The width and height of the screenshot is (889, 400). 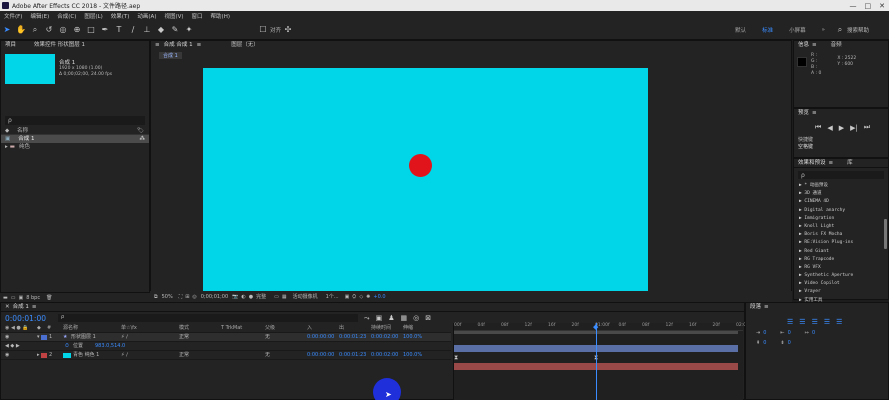 What do you see at coordinates (243, 297) in the screenshot?
I see `show-snapshot-icon: ◐` at bounding box center [243, 297].